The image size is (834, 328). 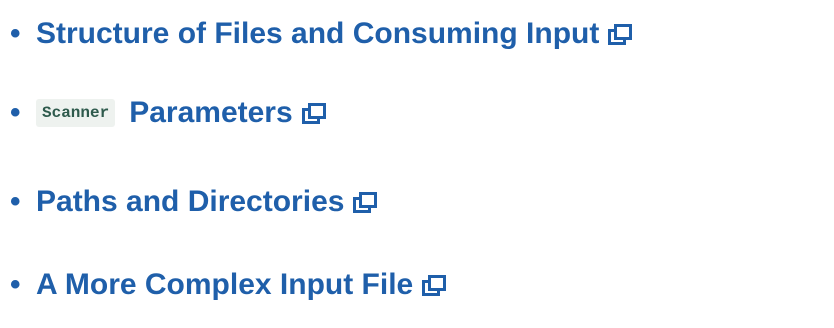 I want to click on link-label: Structure of Files and Consuming Input, so click(x=318, y=33).